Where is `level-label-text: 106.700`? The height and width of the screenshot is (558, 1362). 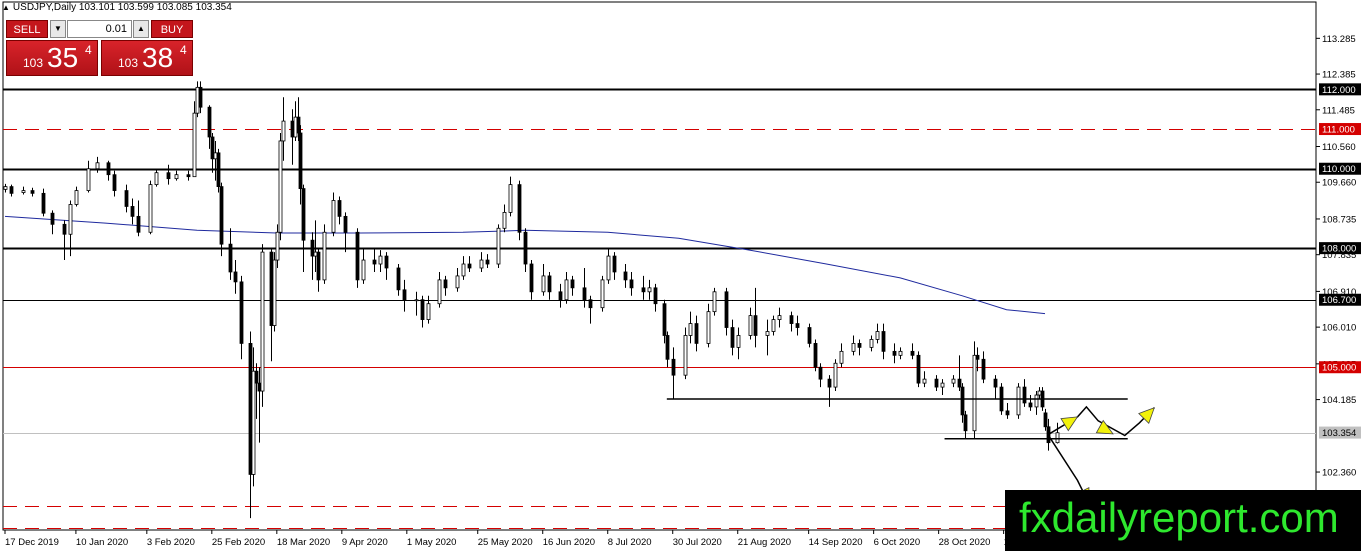
level-label-text: 106.700 is located at coordinates (1339, 300).